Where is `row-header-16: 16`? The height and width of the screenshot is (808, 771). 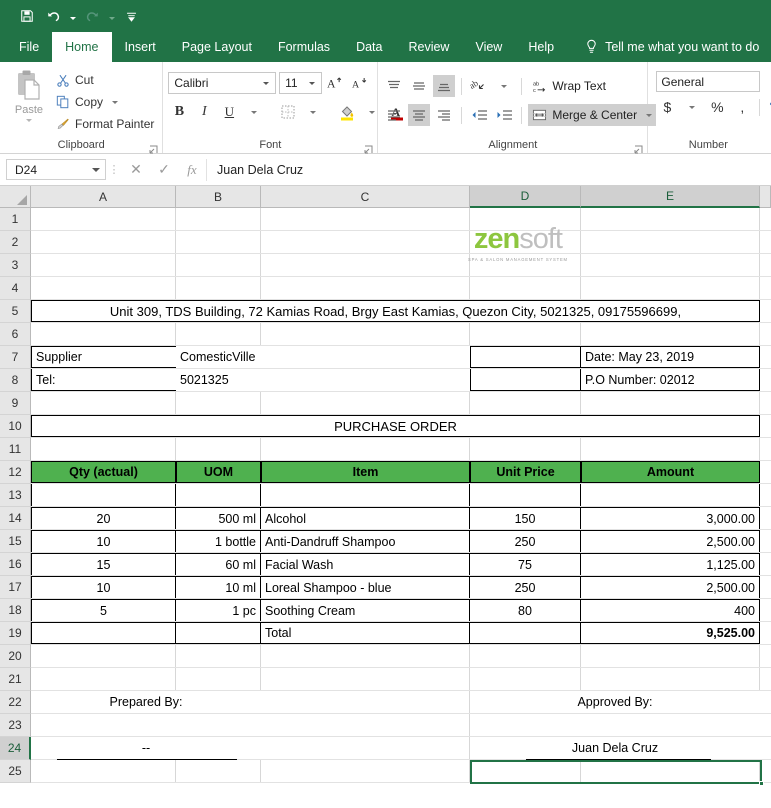 row-header-16: 16 is located at coordinates (15, 564).